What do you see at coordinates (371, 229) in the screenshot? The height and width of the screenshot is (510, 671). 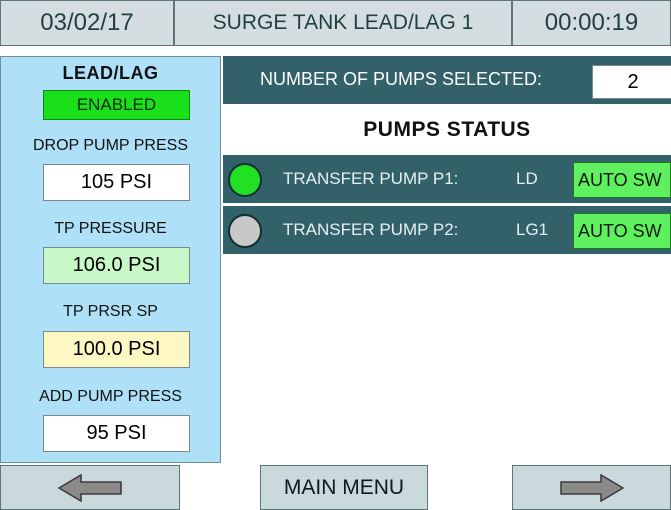 I see `pump-p2-label: TRANSFER PUMP P2:` at bounding box center [371, 229].